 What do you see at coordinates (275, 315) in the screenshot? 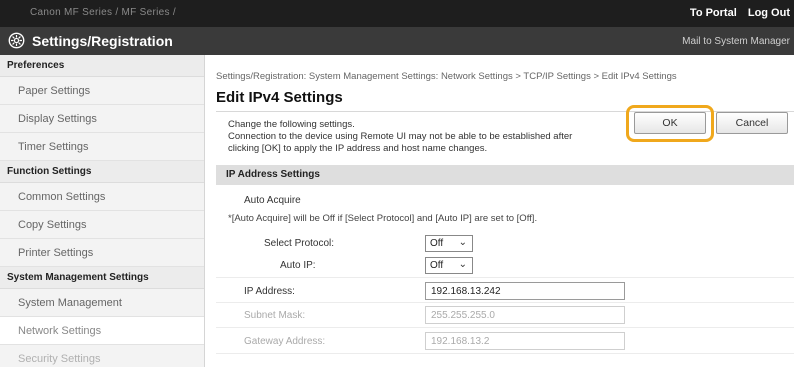
I see `subnet-mask-label: Subnet Mask:` at bounding box center [275, 315].